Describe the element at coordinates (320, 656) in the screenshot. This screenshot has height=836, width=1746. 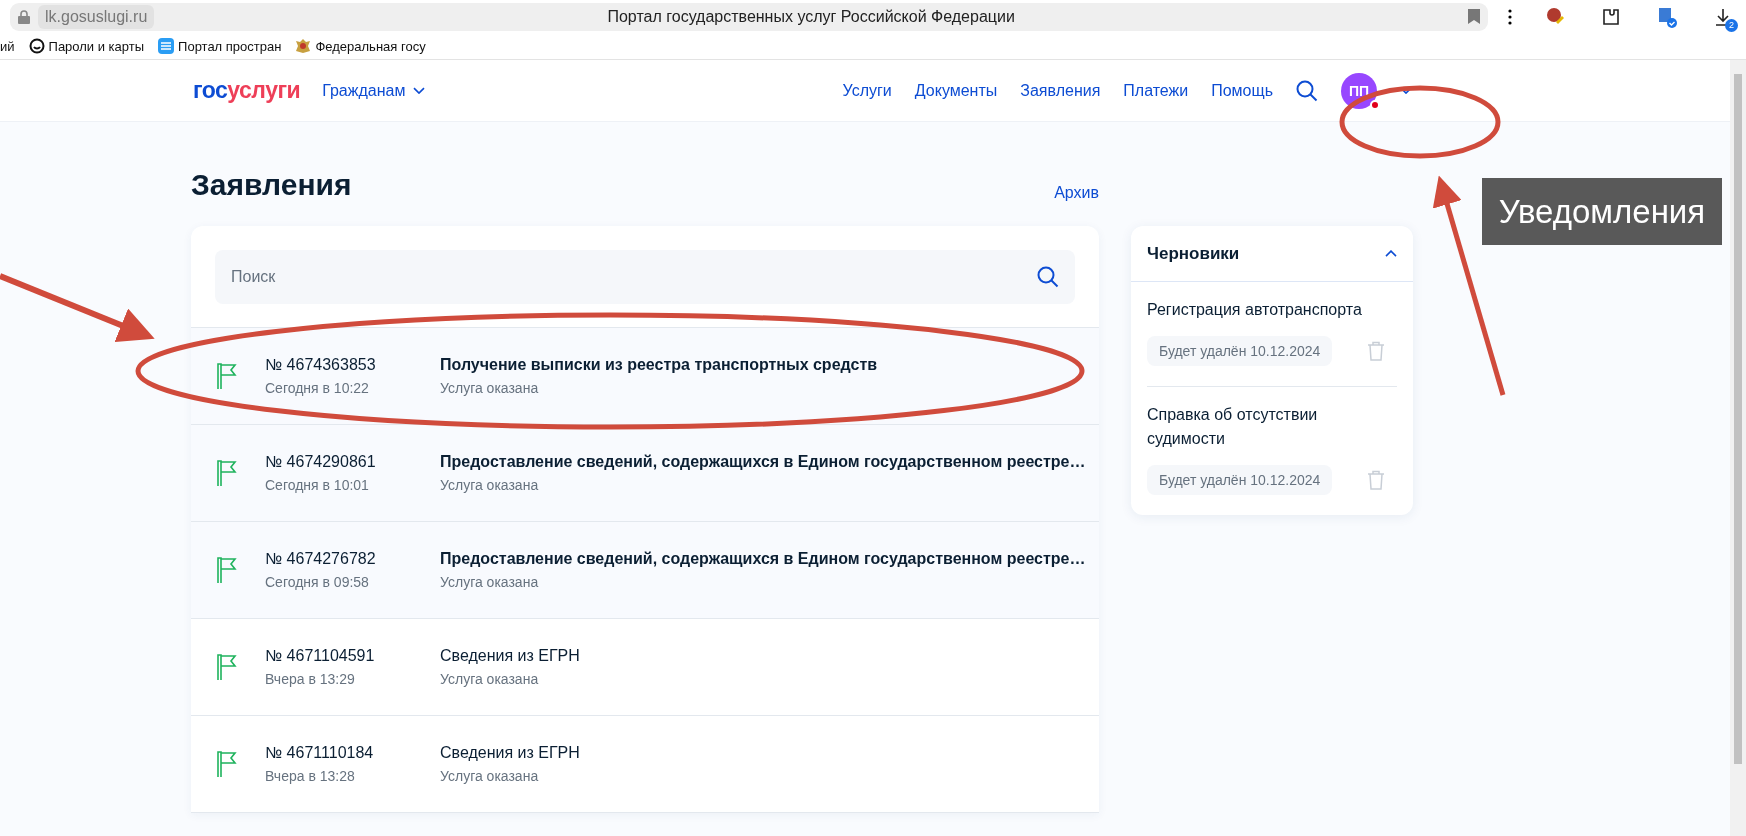
I see `application-number: № 4671104591` at that location.